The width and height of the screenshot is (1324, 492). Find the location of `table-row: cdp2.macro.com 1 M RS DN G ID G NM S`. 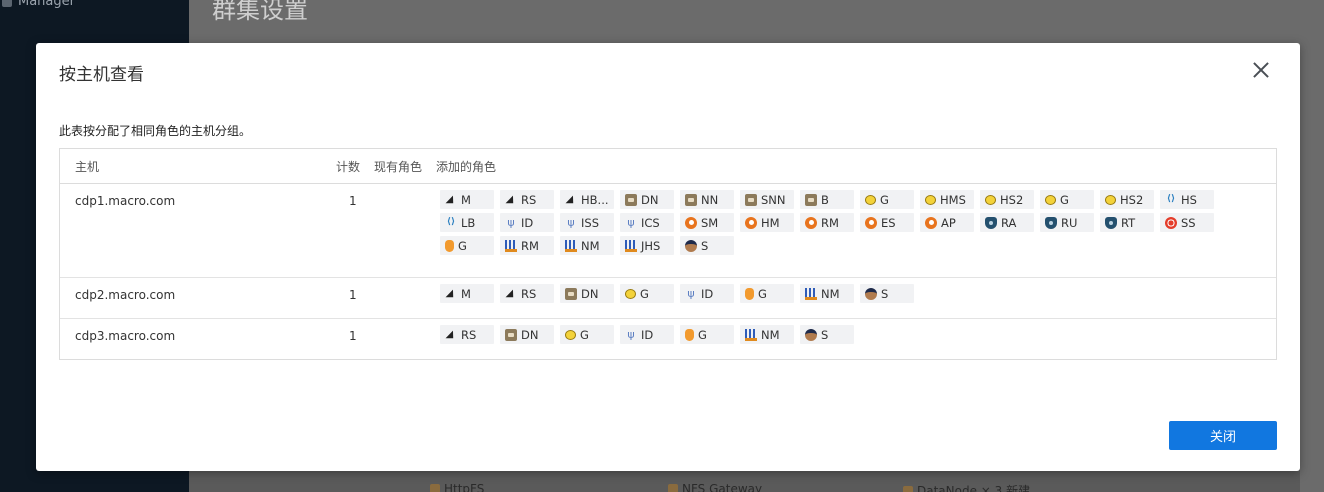

table-row: cdp2.macro.com 1 M RS DN G ID G NM S is located at coordinates (668, 298).